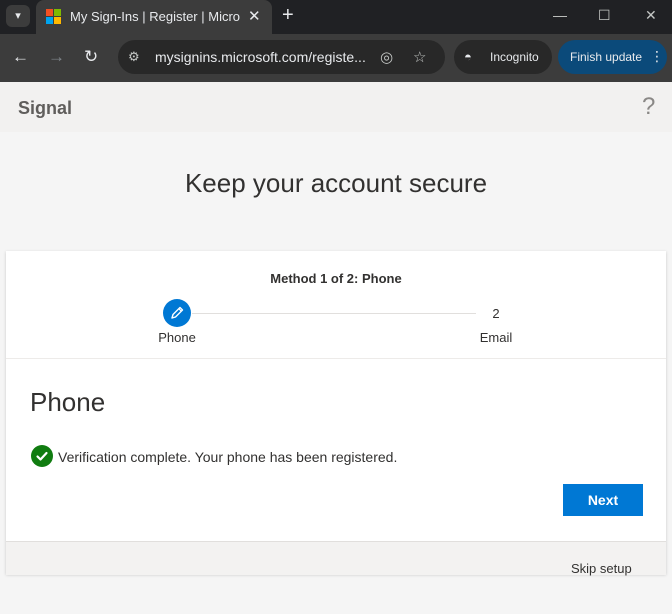 The width and height of the screenshot is (672, 614). What do you see at coordinates (468, 56) in the screenshot?
I see `incognito-icon: ◓` at bounding box center [468, 56].